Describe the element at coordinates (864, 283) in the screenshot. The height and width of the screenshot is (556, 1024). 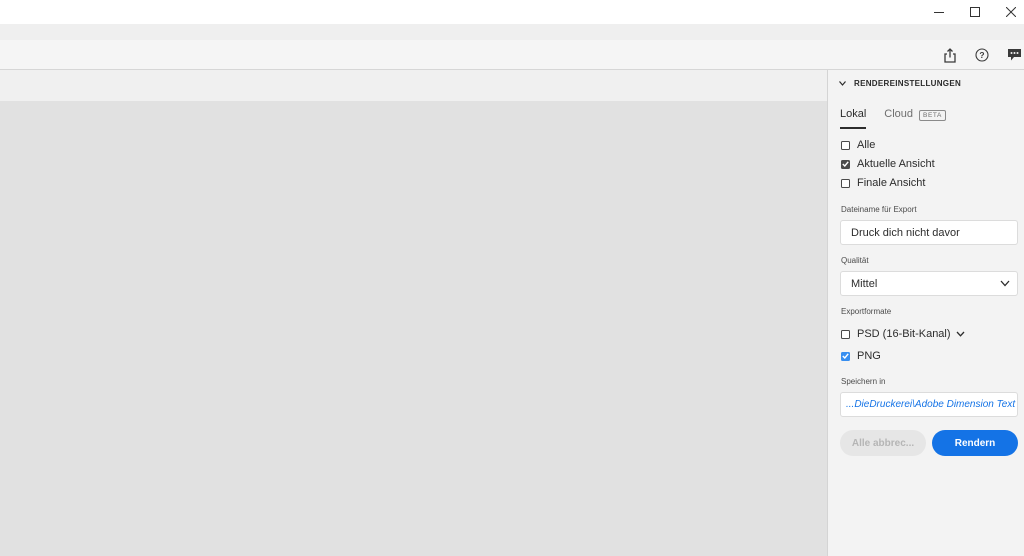
I see `quality-value: Mittel` at that location.